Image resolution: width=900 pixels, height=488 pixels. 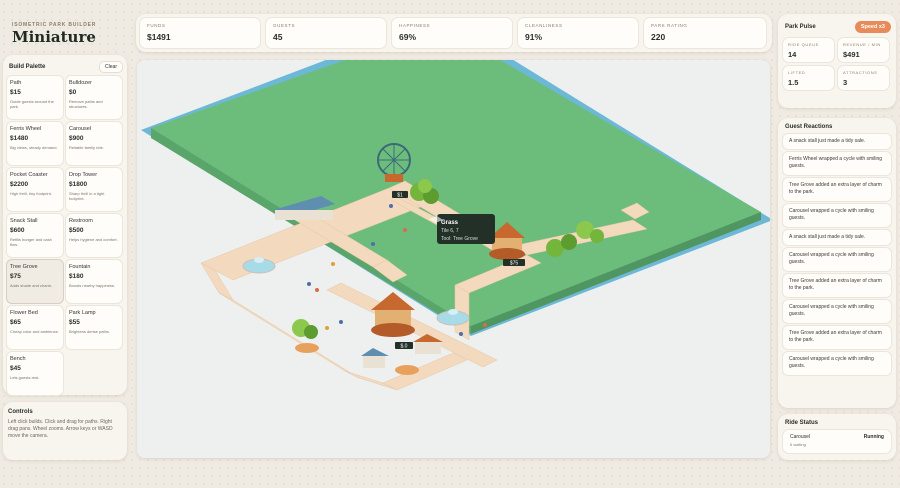 What do you see at coordinates (200, 33) in the screenshot?
I see `stat-funds: FUNDS $1491` at bounding box center [200, 33].